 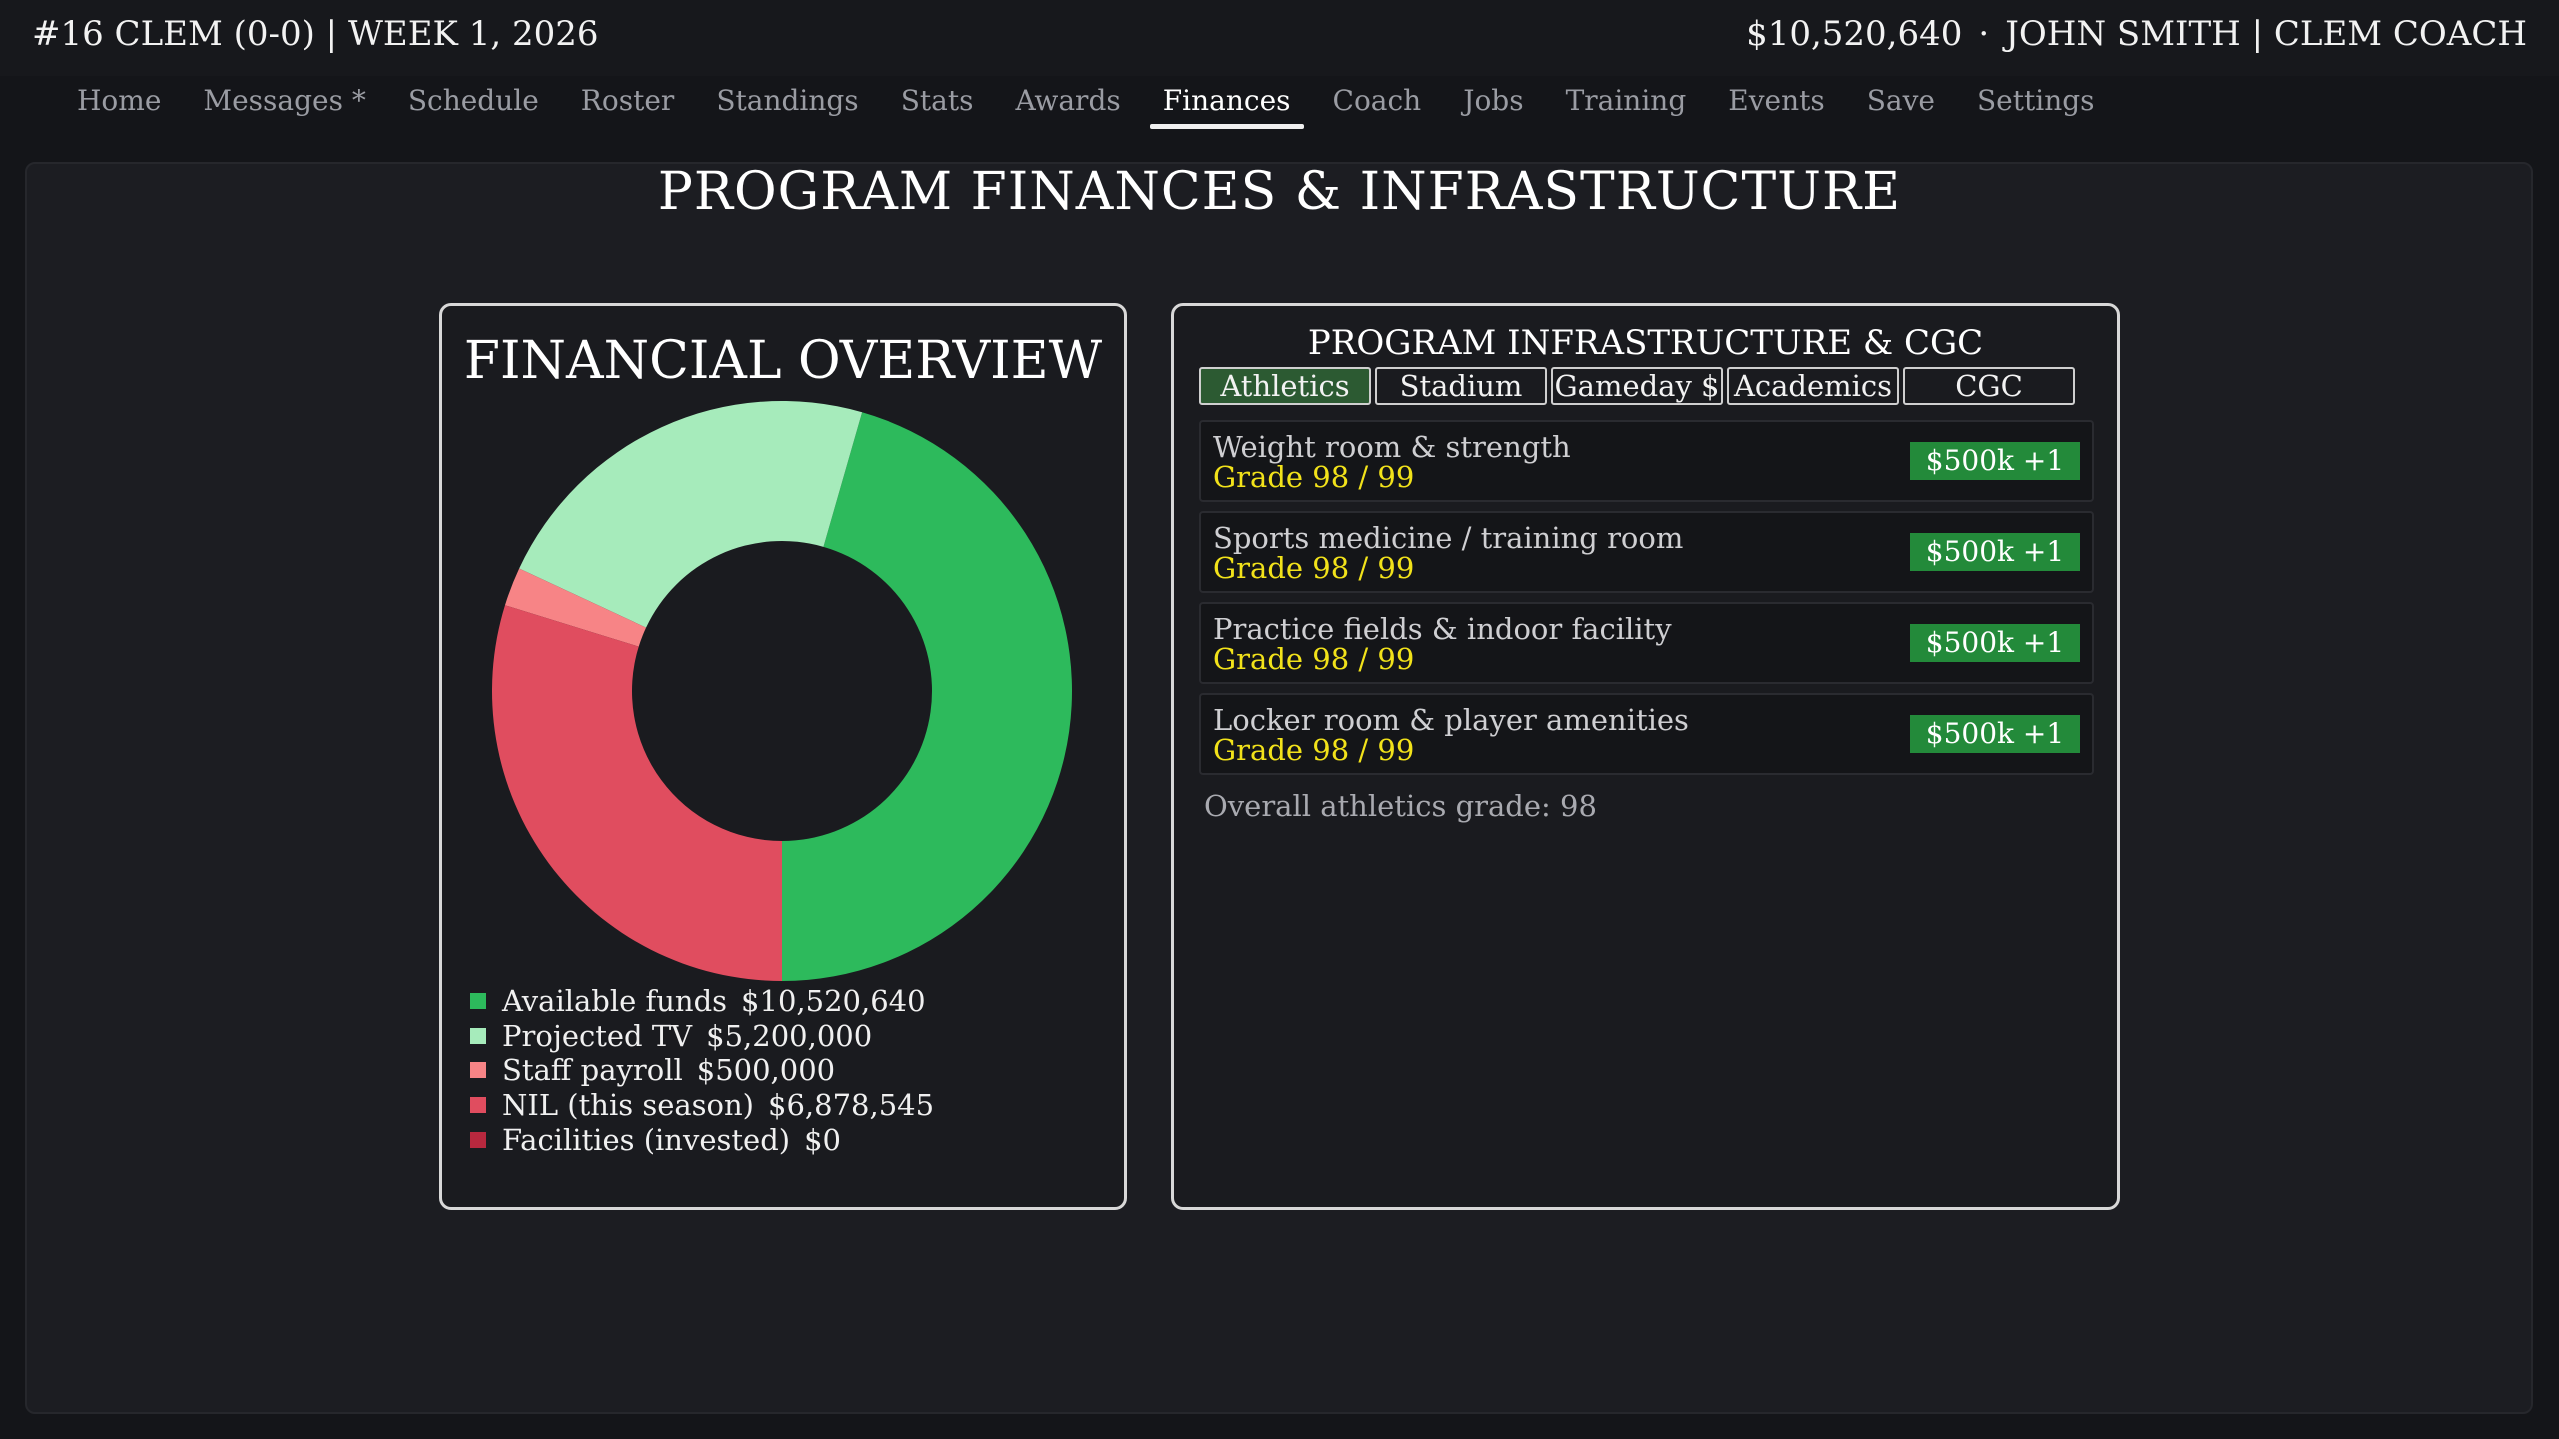 I want to click on nav-jobs: Jobs, so click(x=1493, y=104).